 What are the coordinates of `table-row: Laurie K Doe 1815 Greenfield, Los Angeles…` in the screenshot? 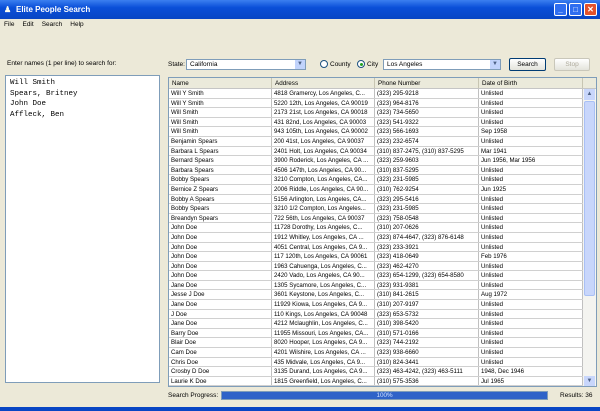 It's located at (382, 381).